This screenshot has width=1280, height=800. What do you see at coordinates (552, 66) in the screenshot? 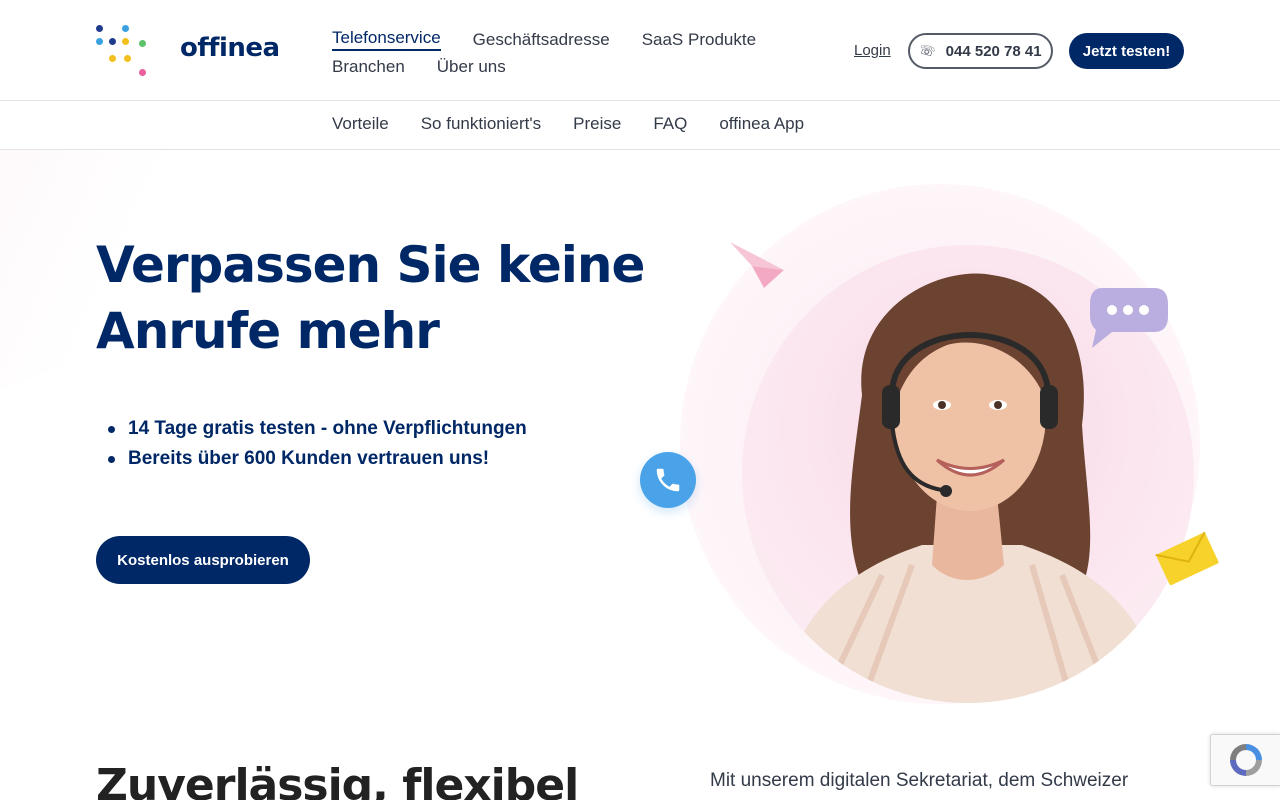
I see `main-nav-row-2: Branchen Über uns` at bounding box center [552, 66].